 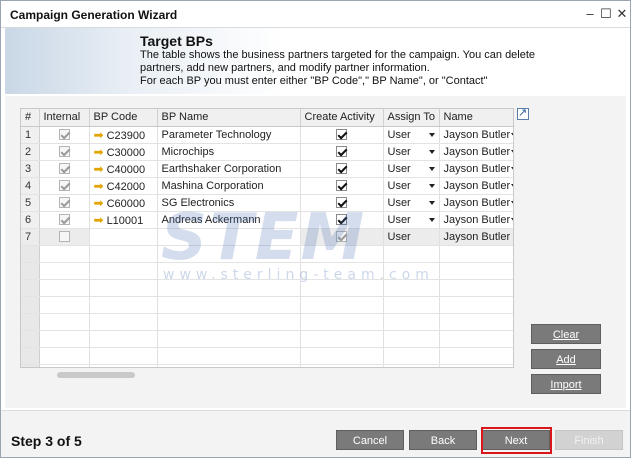 What do you see at coordinates (411, 118) in the screenshot?
I see `column-header-assign-to: Assign To` at bounding box center [411, 118].